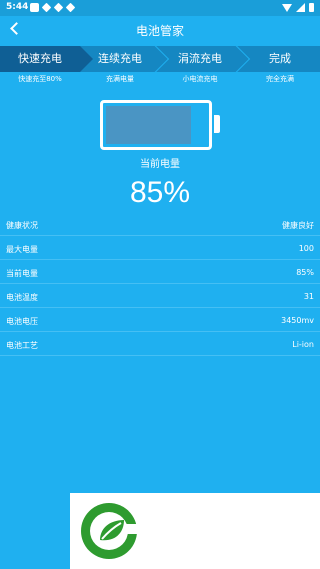 This screenshot has height=569, width=320. Describe the element at coordinates (287, 7) in the screenshot. I see `wifi-icon` at that location.